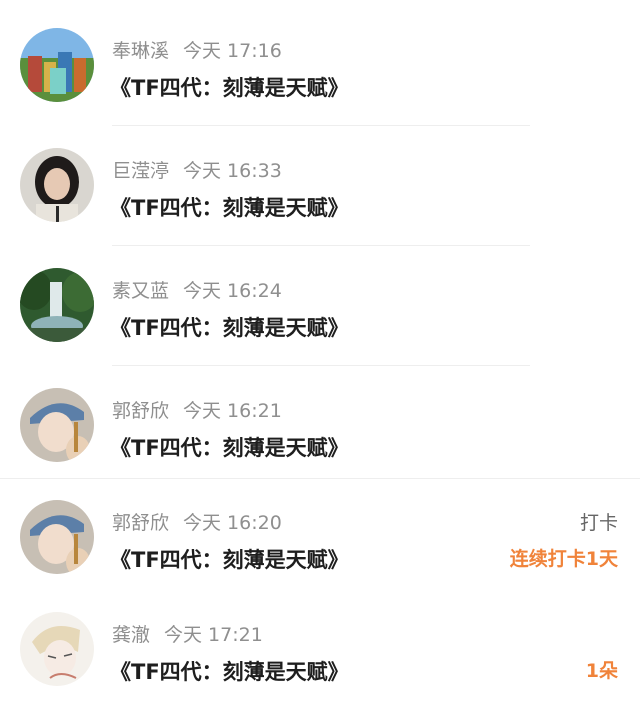  I want to click on timestamp: 今天 16:21, so click(232, 411).